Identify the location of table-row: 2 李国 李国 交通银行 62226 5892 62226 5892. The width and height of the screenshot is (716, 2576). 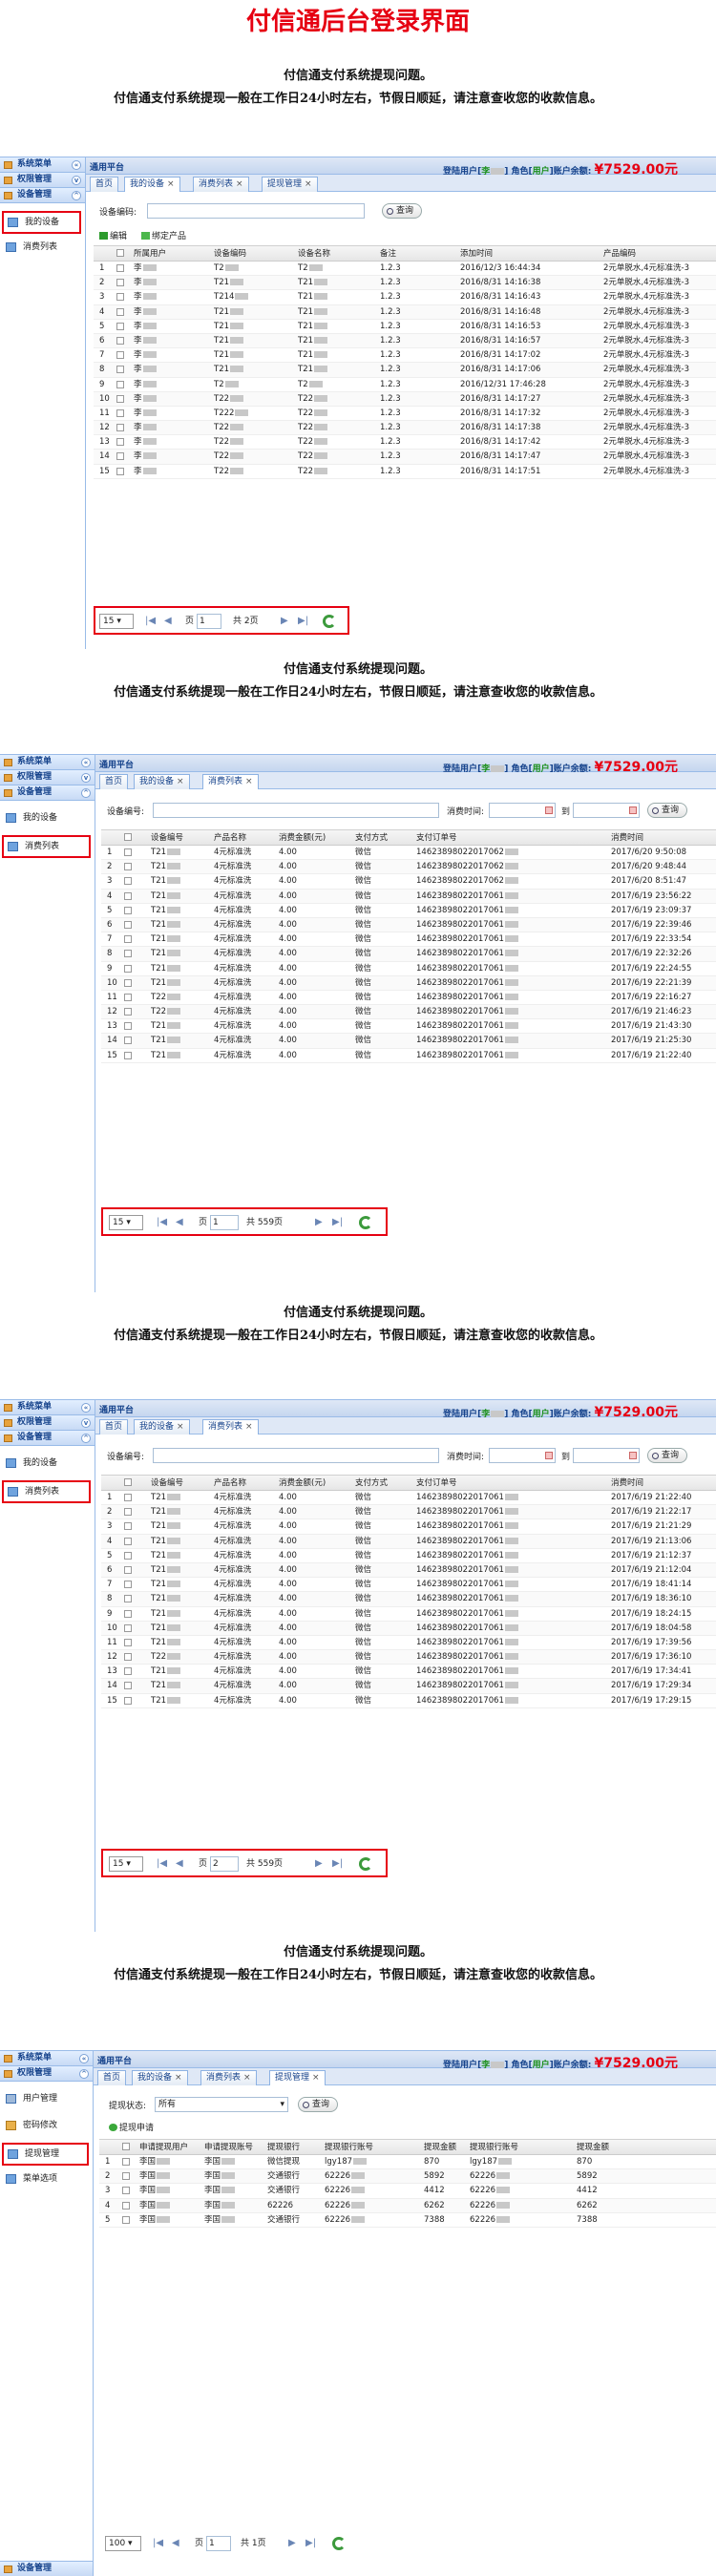
(407, 2177).